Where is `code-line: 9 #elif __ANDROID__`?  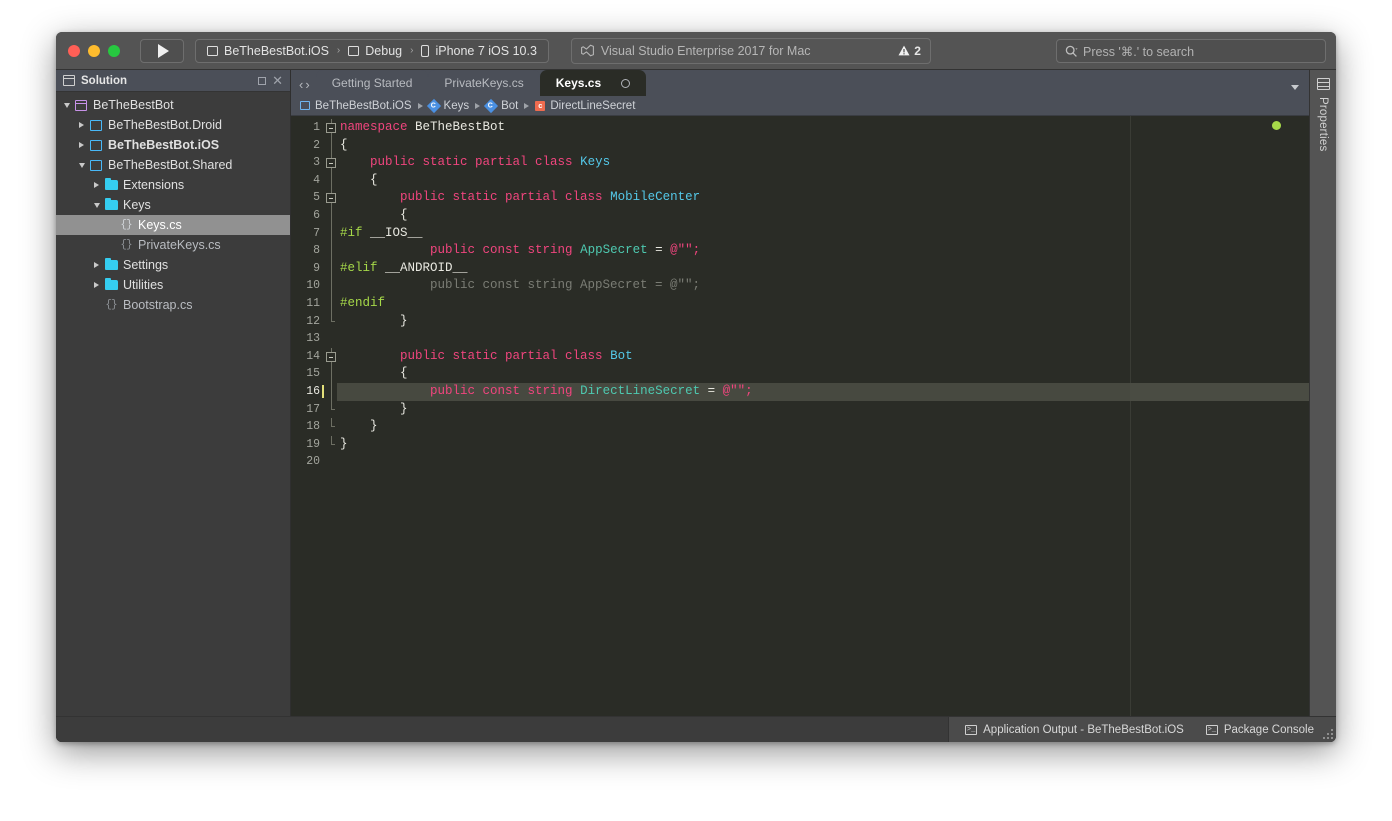 code-line: 9 #elif __ANDROID__ is located at coordinates (800, 268).